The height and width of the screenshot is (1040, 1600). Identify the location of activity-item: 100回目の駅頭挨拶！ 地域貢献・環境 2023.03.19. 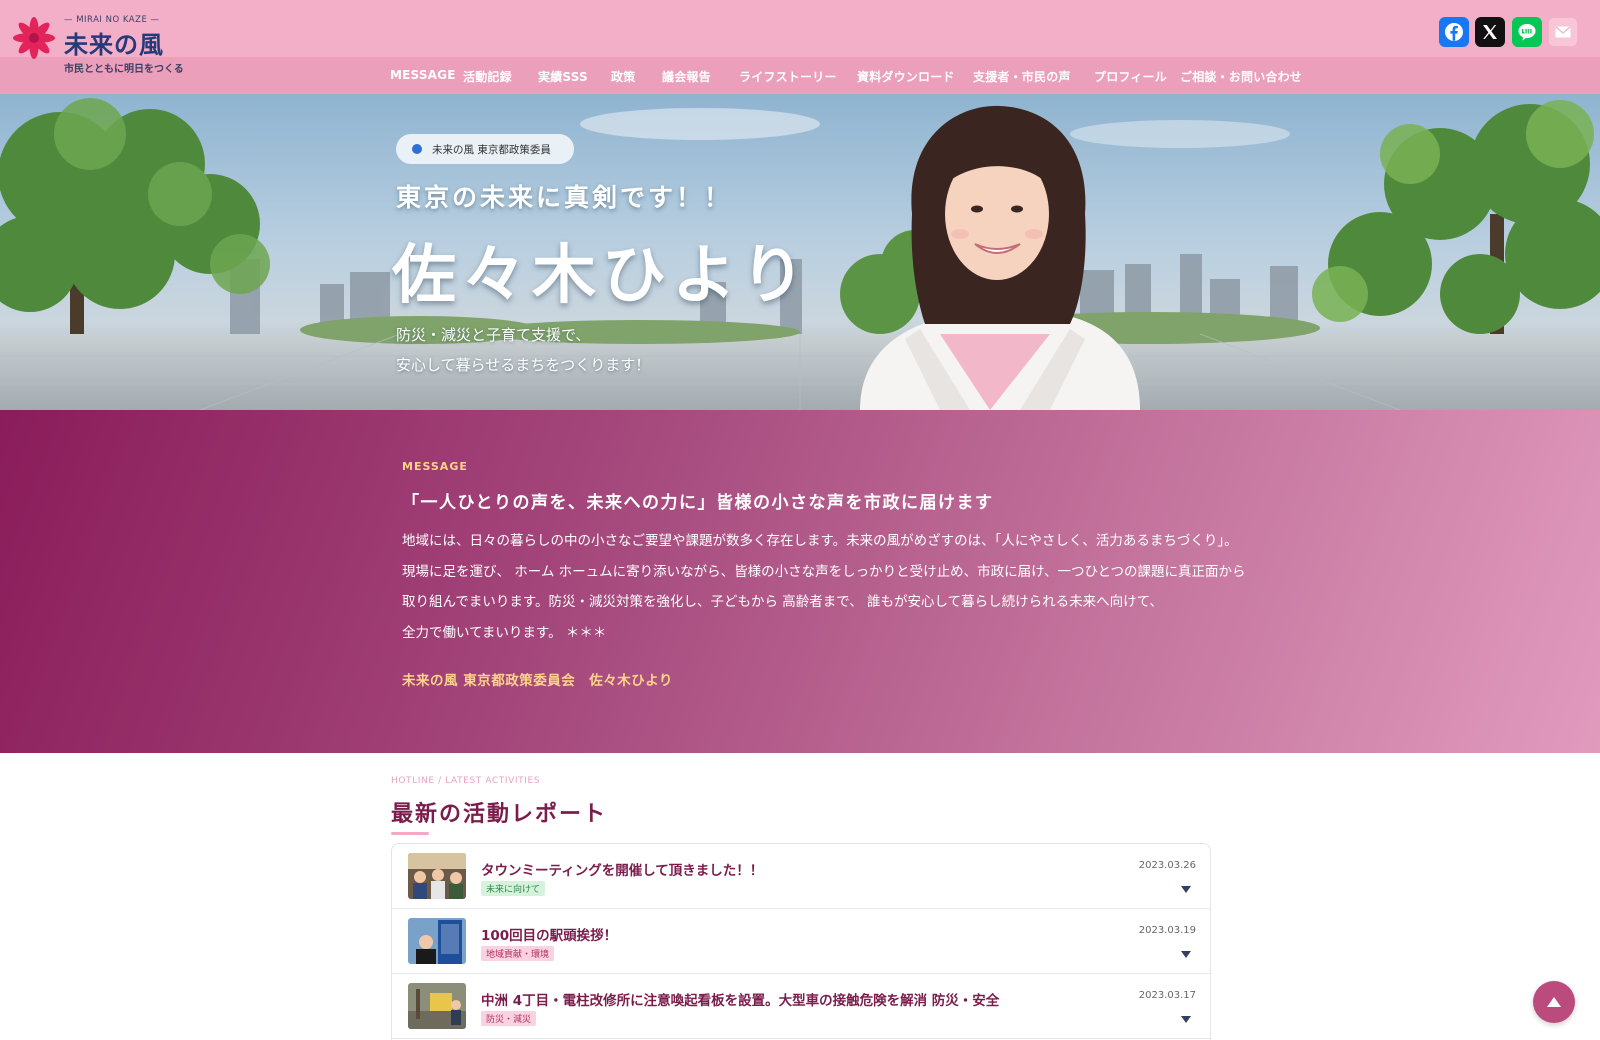
(801, 941).